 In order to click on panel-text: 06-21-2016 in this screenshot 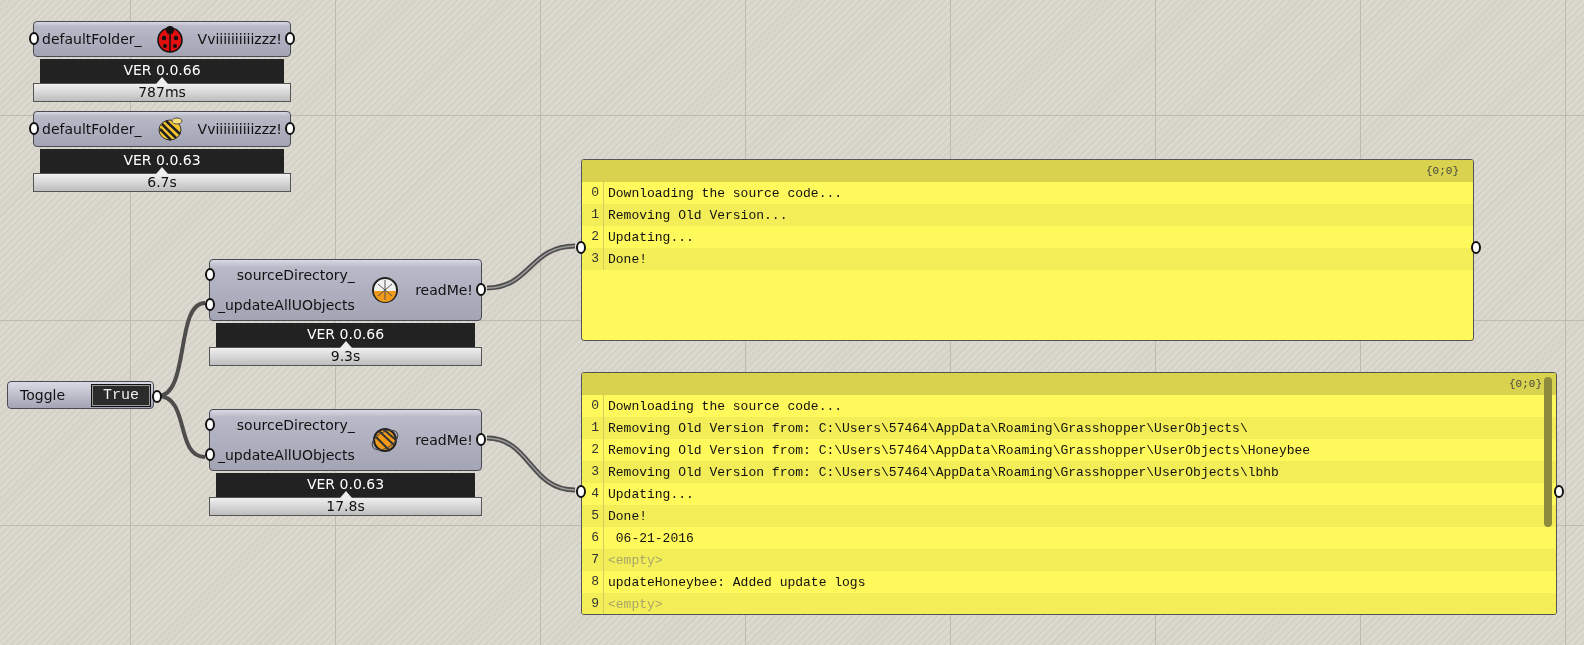, I will do `click(654, 538)`.